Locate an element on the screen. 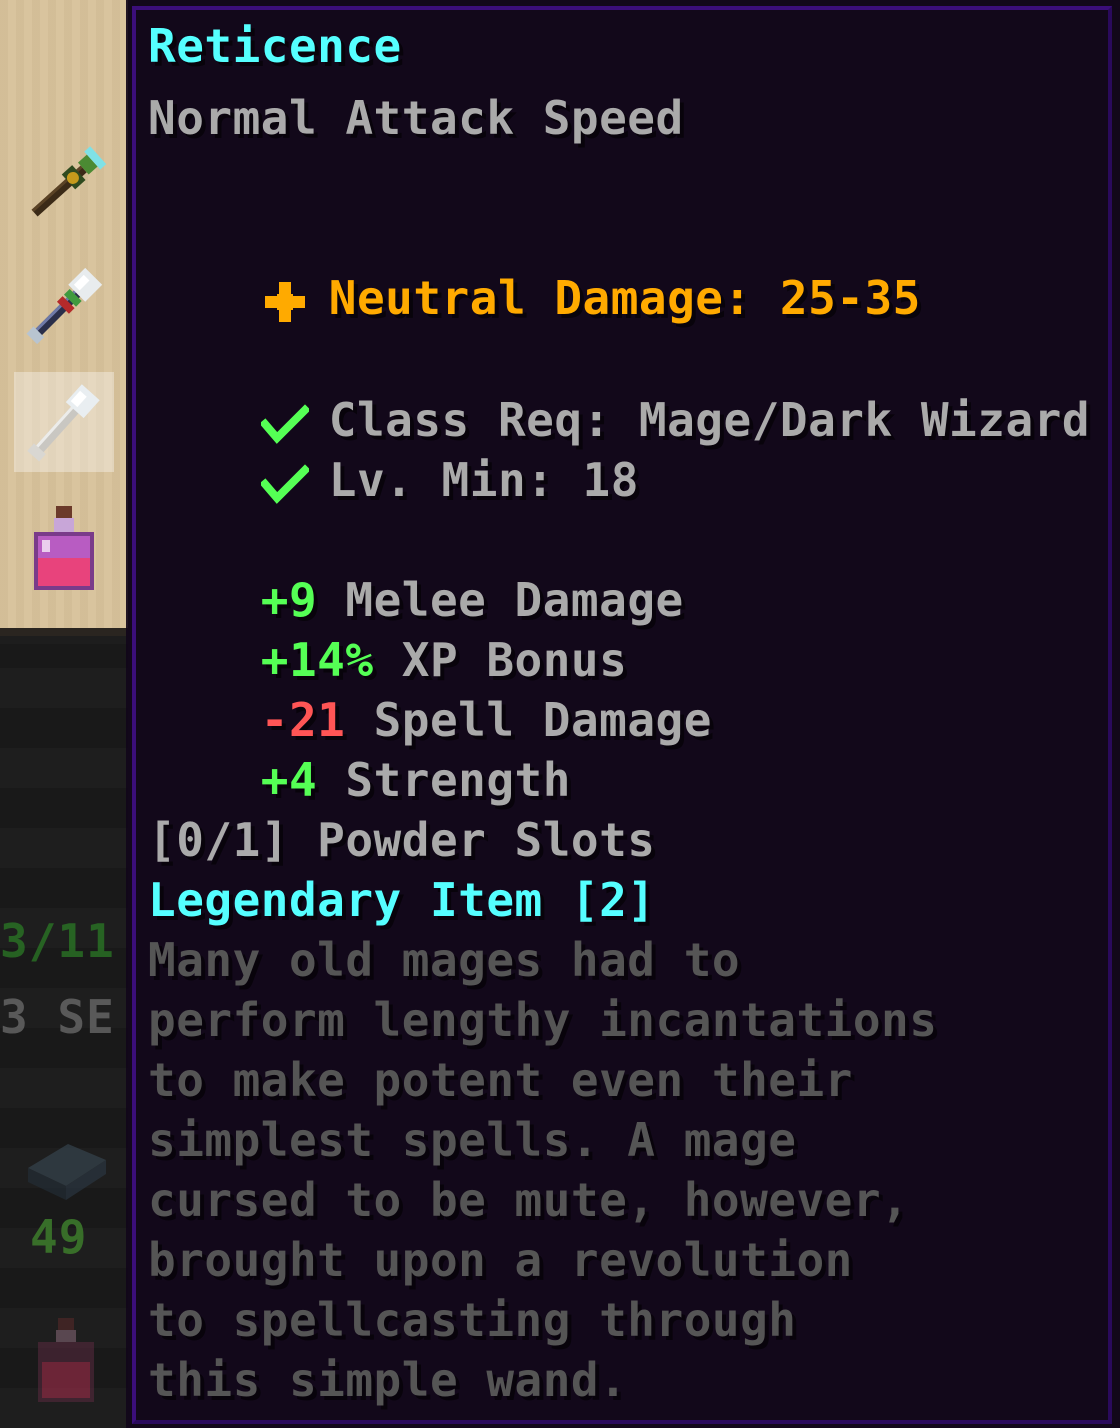 This screenshot has width=1120, height=1428. lore-line: cursed to be mute, however, is located at coordinates (529, 1200).